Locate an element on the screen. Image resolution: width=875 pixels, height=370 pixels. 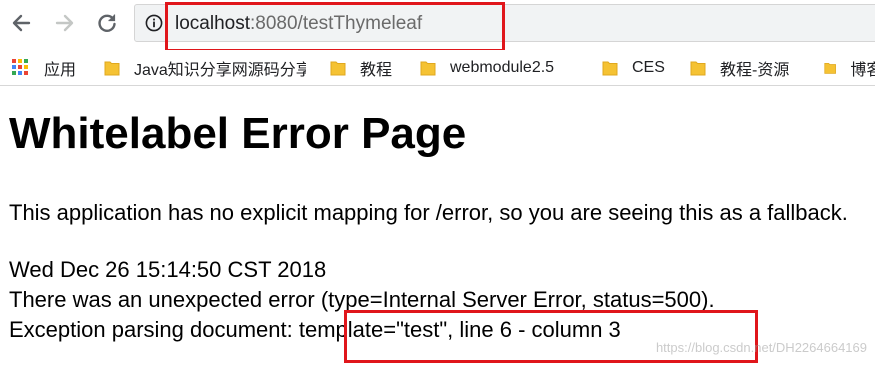
reload-button is located at coordinates (107, 23).